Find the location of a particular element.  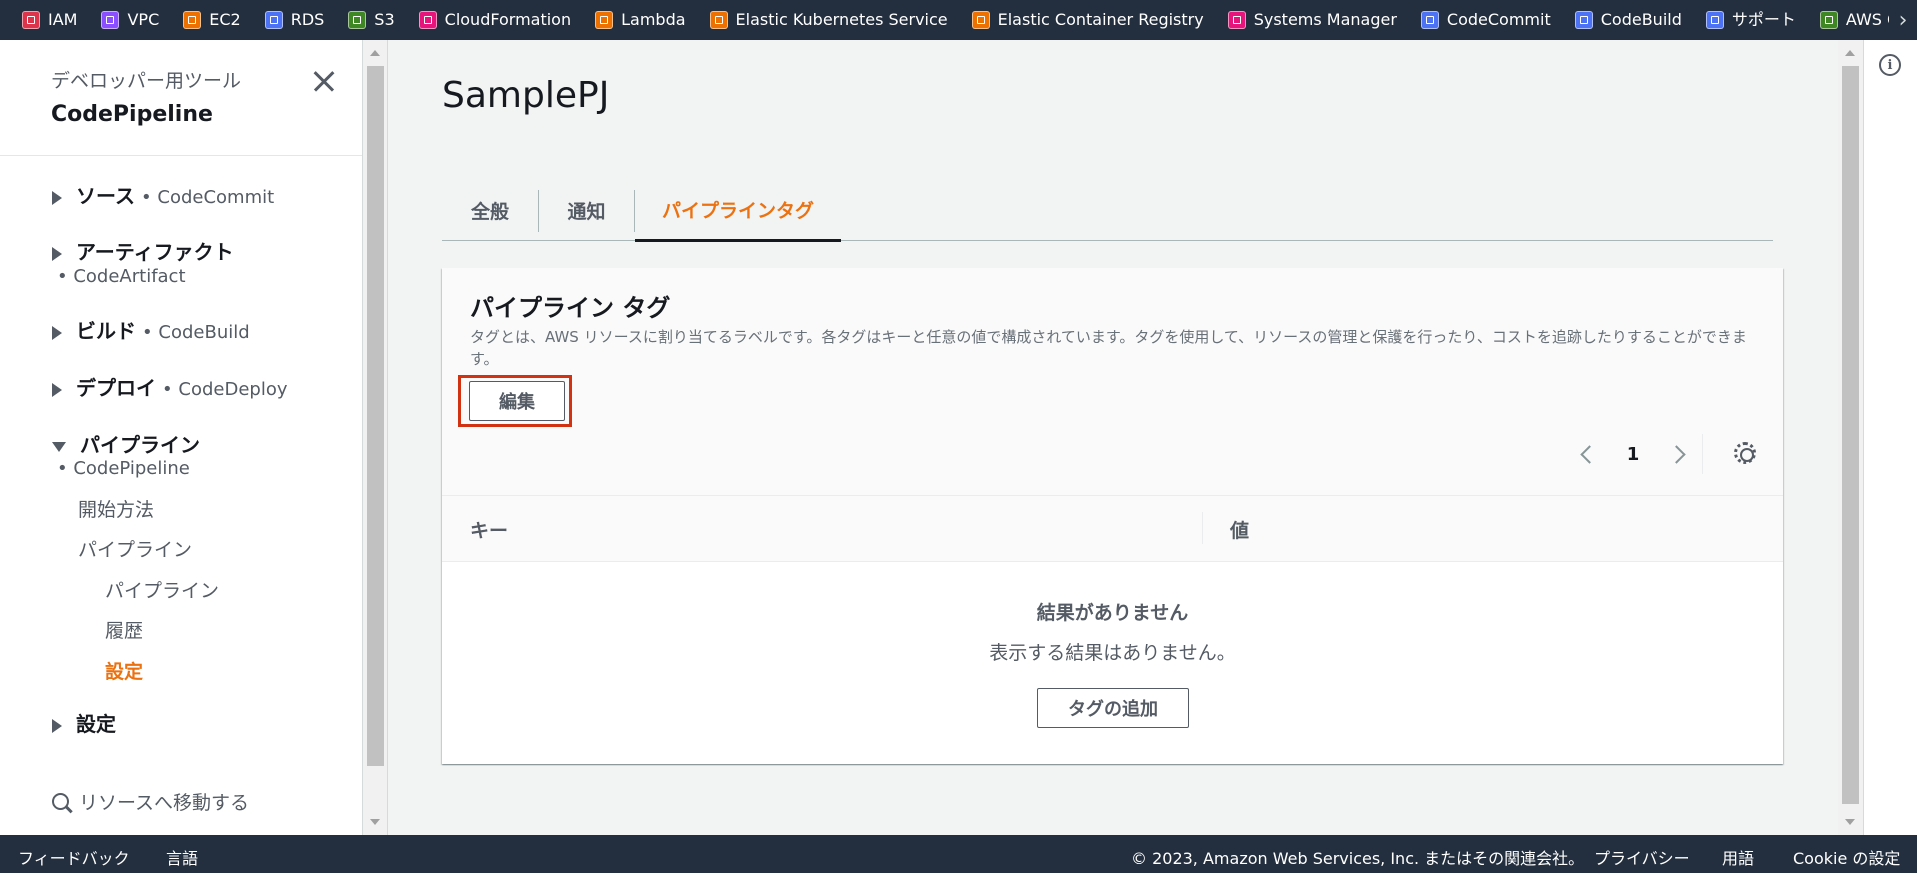

section-service: • CodeDeploy is located at coordinates (225, 389).